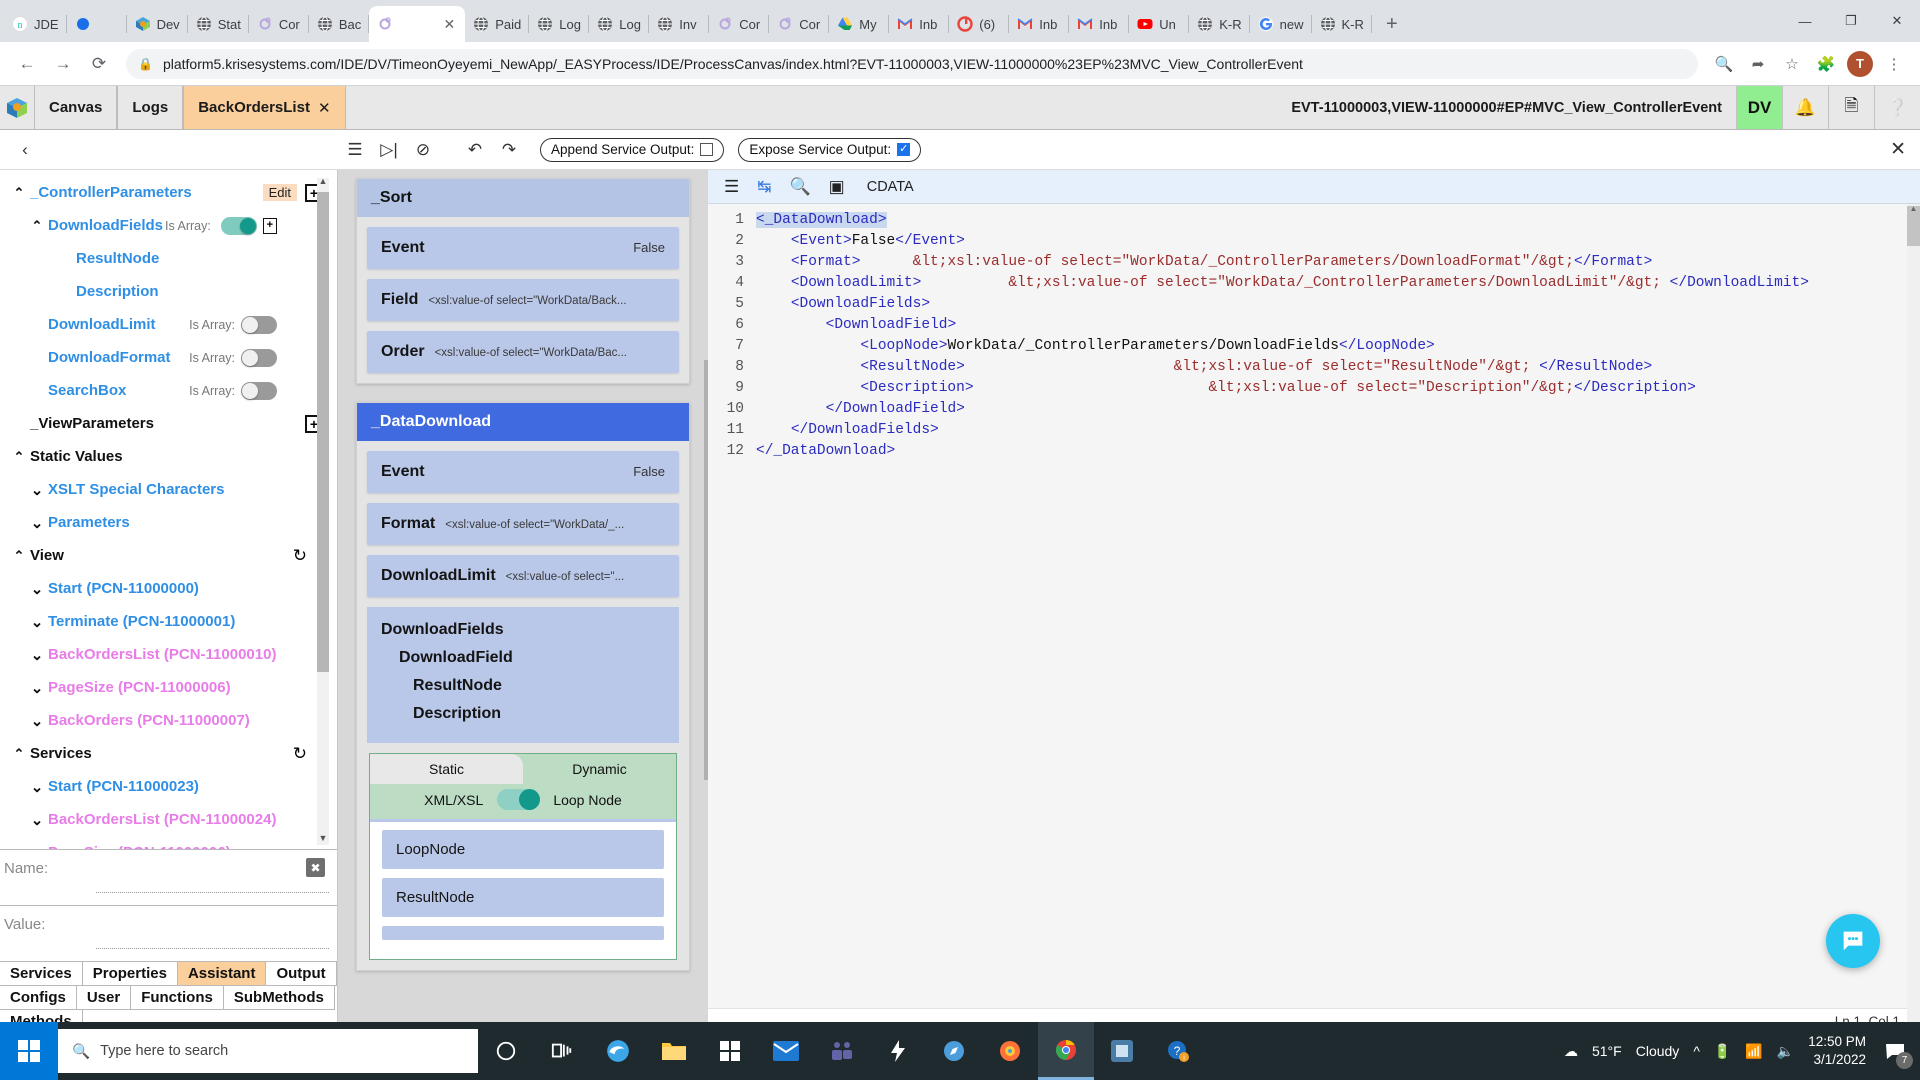 Image resolution: width=1920 pixels, height=1080 pixels. What do you see at coordinates (97, 24) in the screenshot?
I see `browser-tab` at bounding box center [97, 24].